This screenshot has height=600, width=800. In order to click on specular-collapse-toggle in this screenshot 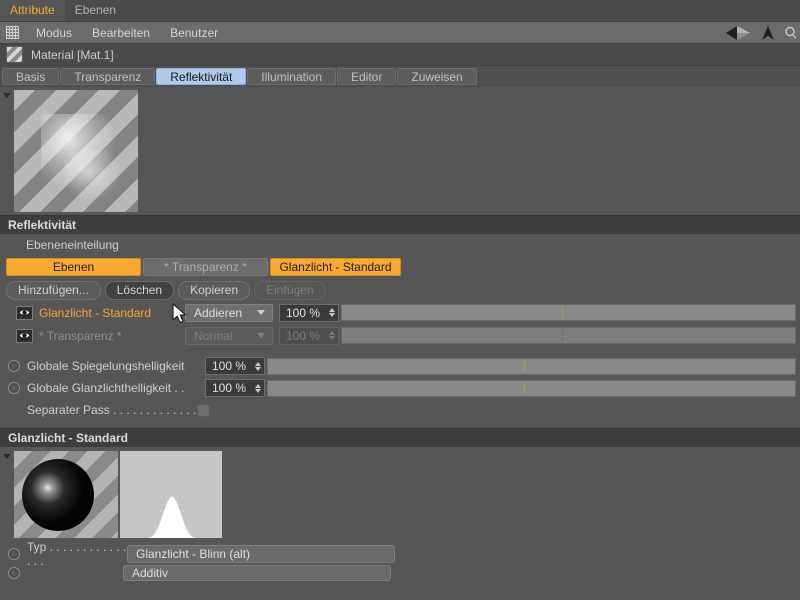, I will do `click(7, 455)`.